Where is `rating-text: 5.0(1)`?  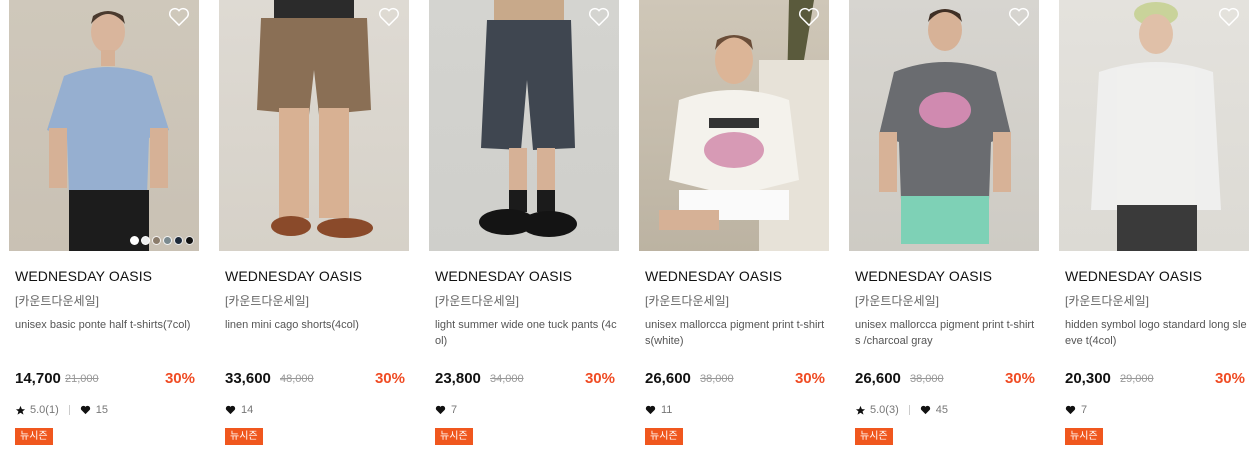 rating-text: 5.0(1) is located at coordinates (44, 410).